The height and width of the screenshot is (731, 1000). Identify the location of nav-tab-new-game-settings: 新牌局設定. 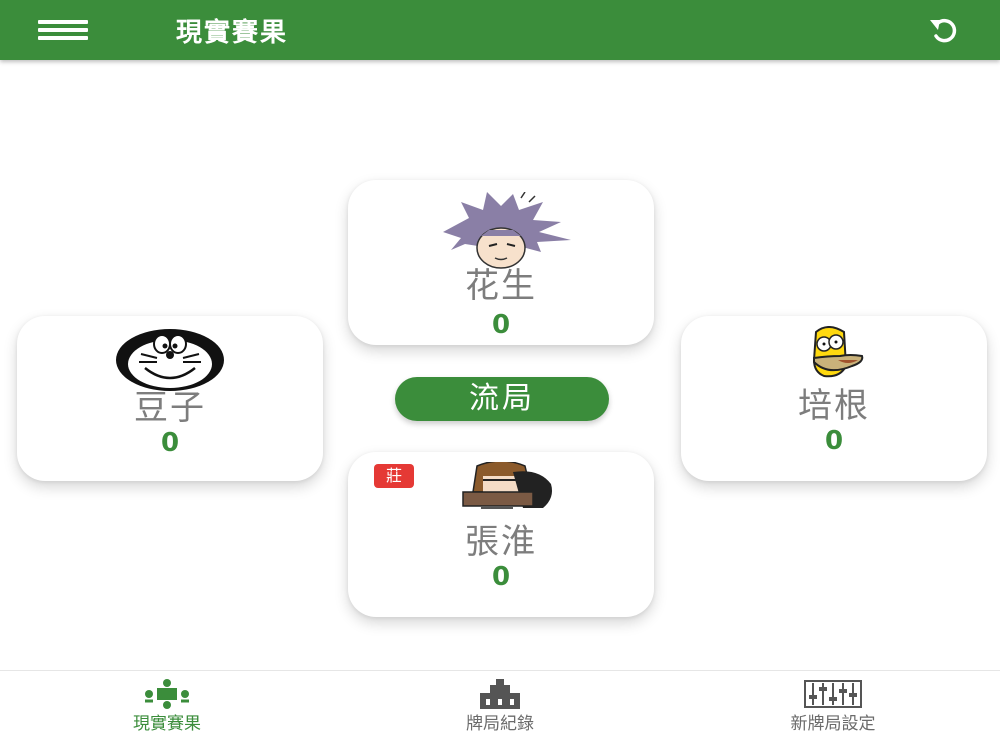
(833, 701).